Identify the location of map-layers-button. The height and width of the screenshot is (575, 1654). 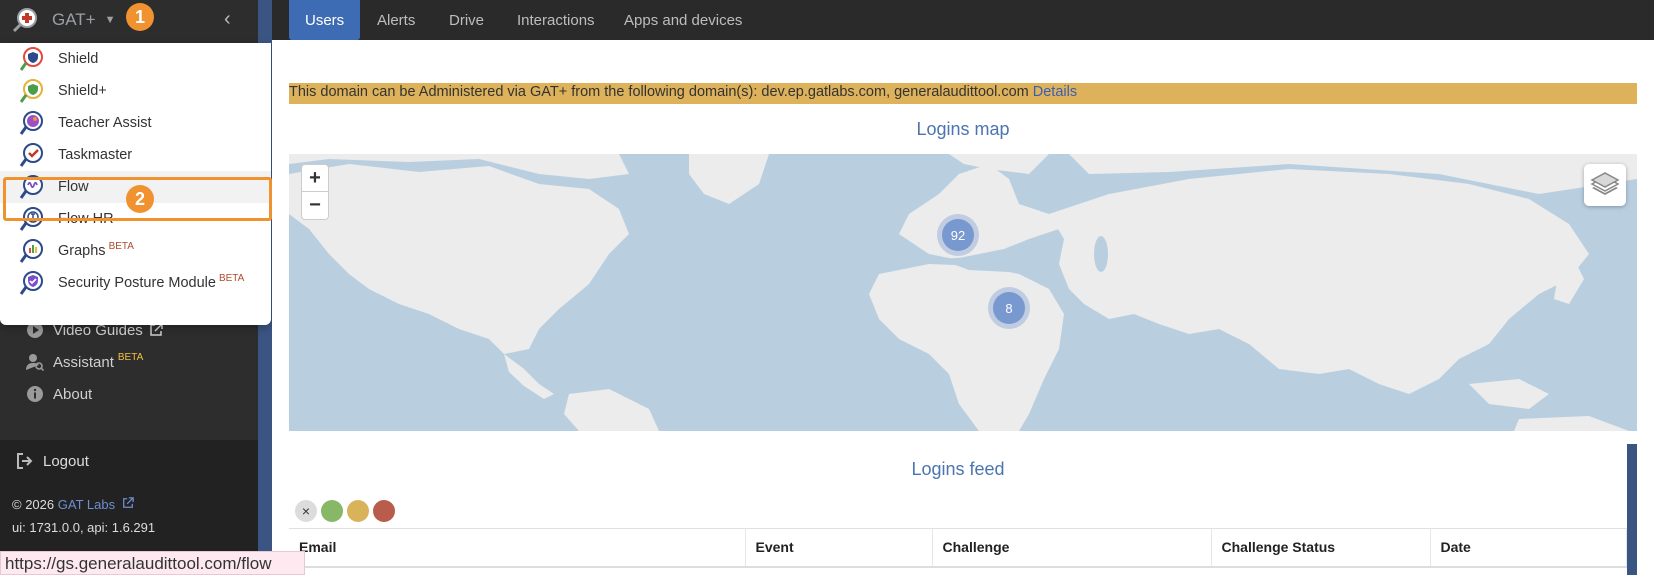
(1605, 185).